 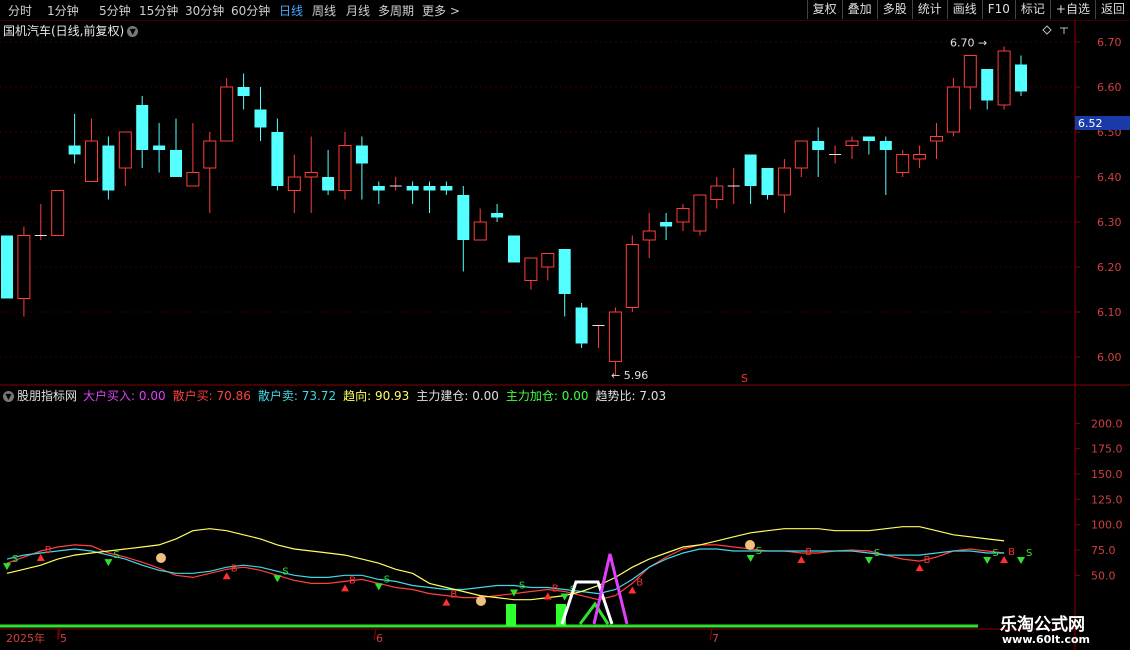 What do you see at coordinates (1042, 625) in the screenshot?
I see `watermark-title: 乐淘公式网` at bounding box center [1042, 625].